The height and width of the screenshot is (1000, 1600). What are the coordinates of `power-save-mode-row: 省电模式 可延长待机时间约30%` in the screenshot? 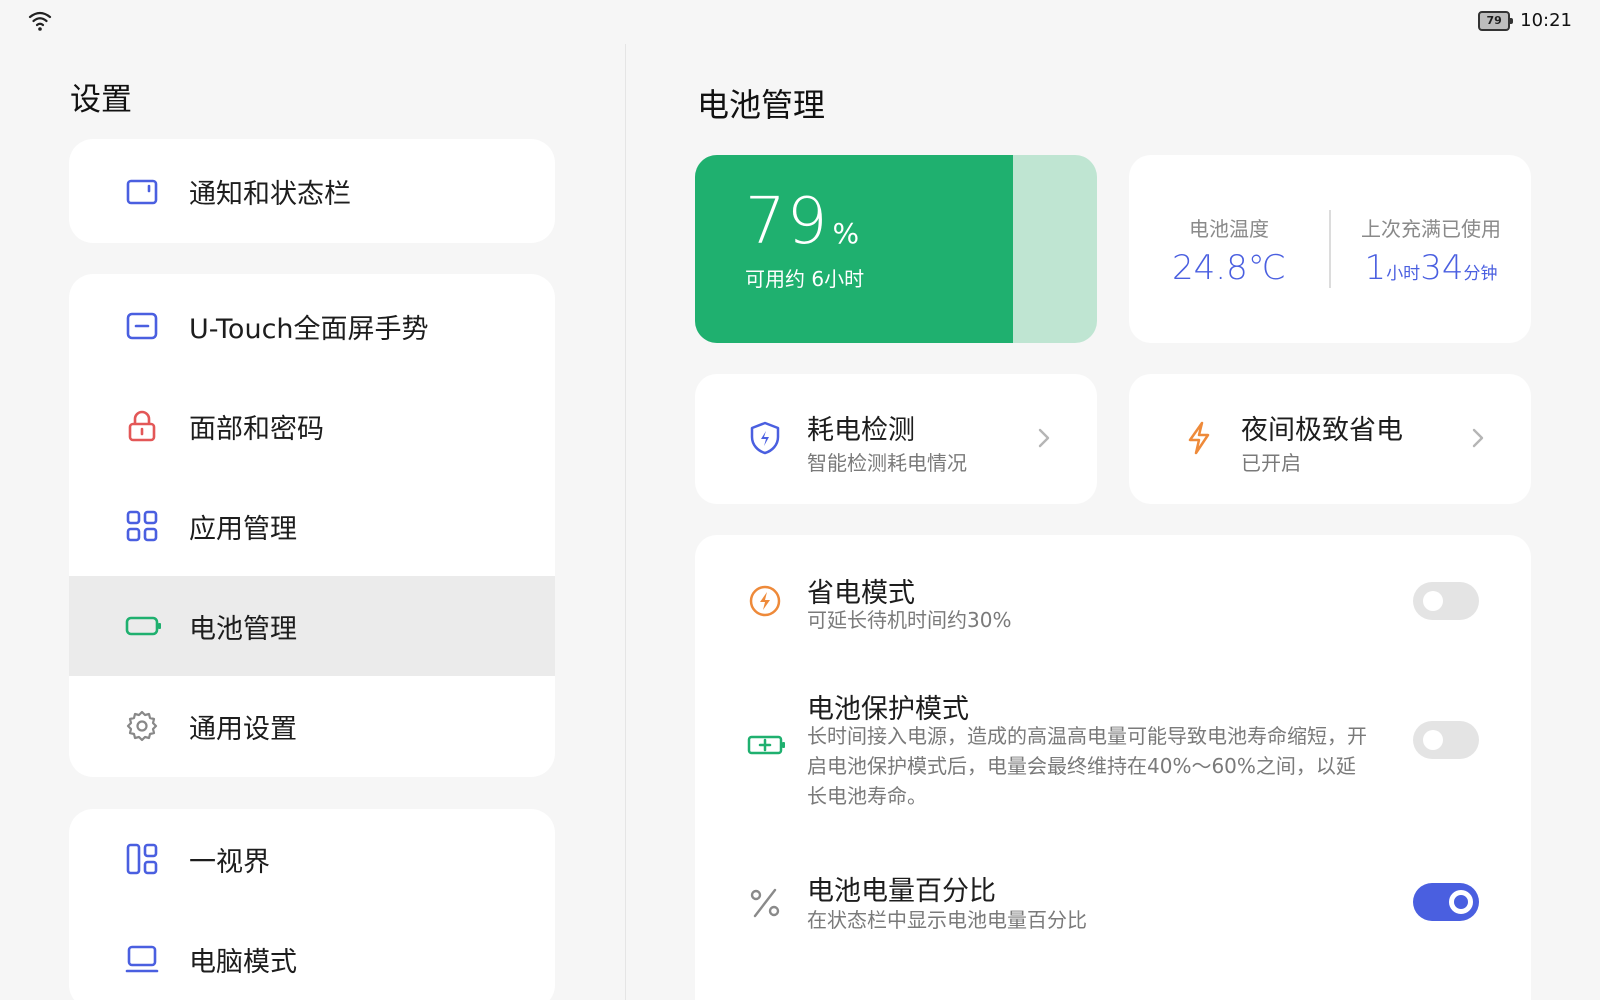 It's located at (1113, 600).